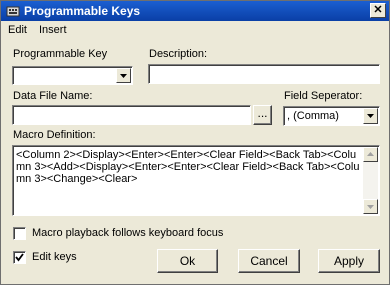 Image resolution: width=390 pixels, height=285 pixels. Describe the element at coordinates (54, 135) in the screenshot. I see `macro-definition-label: Macro Definition:` at that location.